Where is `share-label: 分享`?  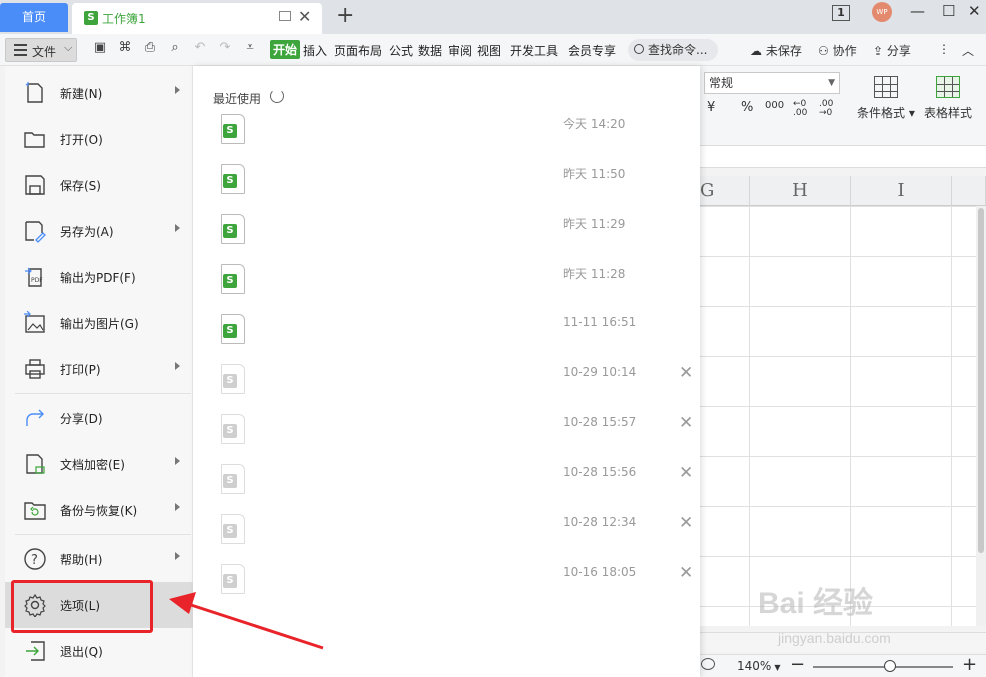
share-label: 分享 is located at coordinates (898, 51).